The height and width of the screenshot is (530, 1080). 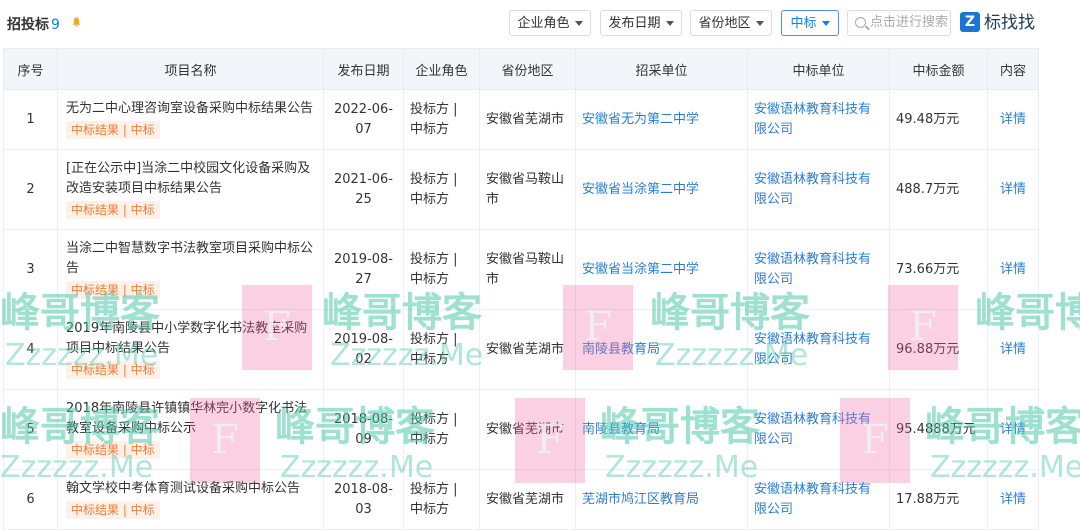 I want to click on bid-amount: 73.66万元, so click(x=938, y=269).